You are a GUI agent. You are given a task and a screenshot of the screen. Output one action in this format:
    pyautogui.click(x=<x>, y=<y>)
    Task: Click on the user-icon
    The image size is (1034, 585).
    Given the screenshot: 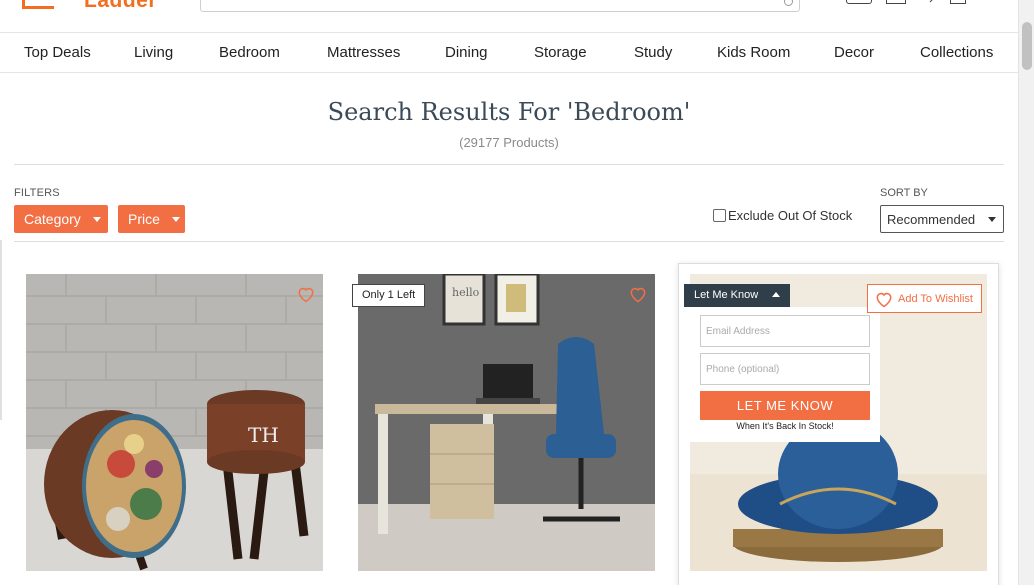 What is the action you would take?
    pyautogui.click(x=896, y=2)
    